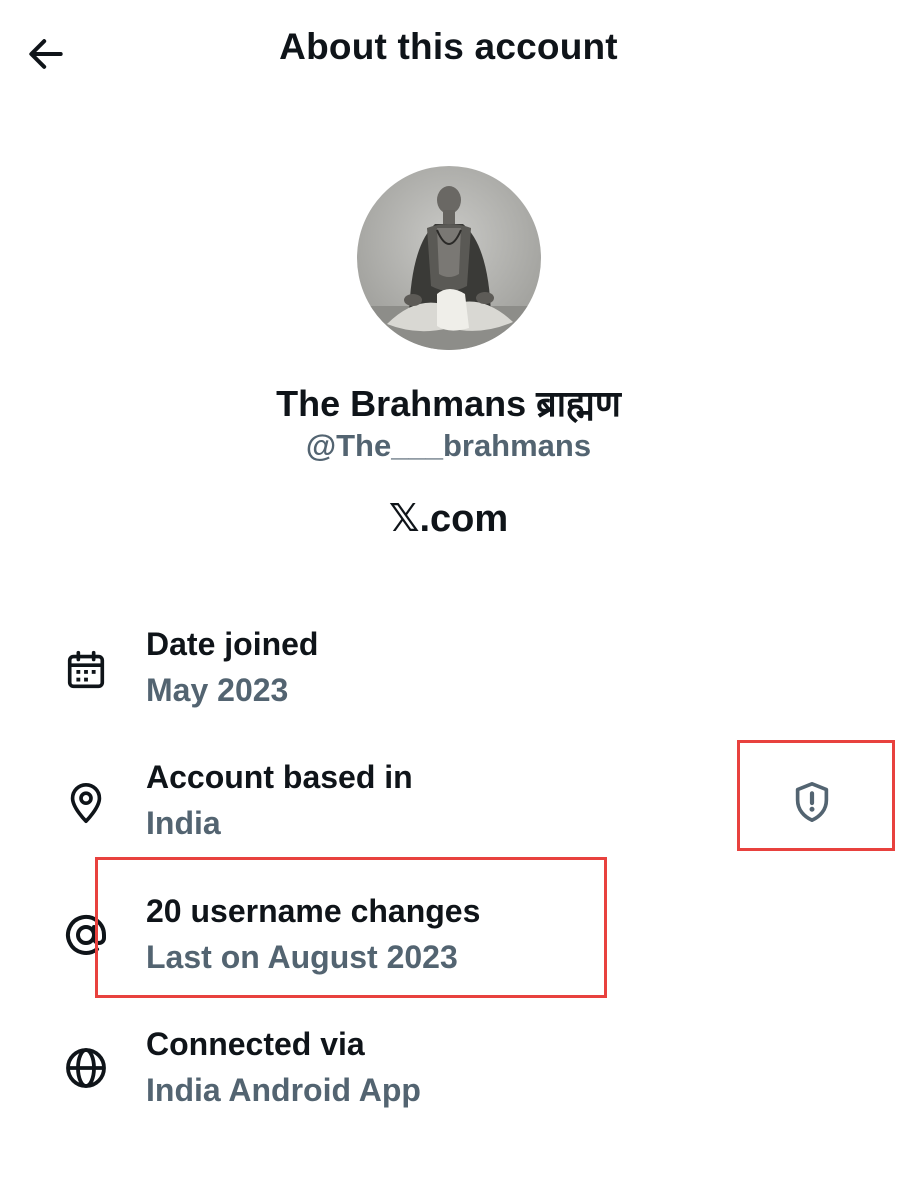  What do you see at coordinates (448, 403) in the screenshot?
I see `display-name: The Brahmans ब्राह्मण` at bounding box center [448, 403].